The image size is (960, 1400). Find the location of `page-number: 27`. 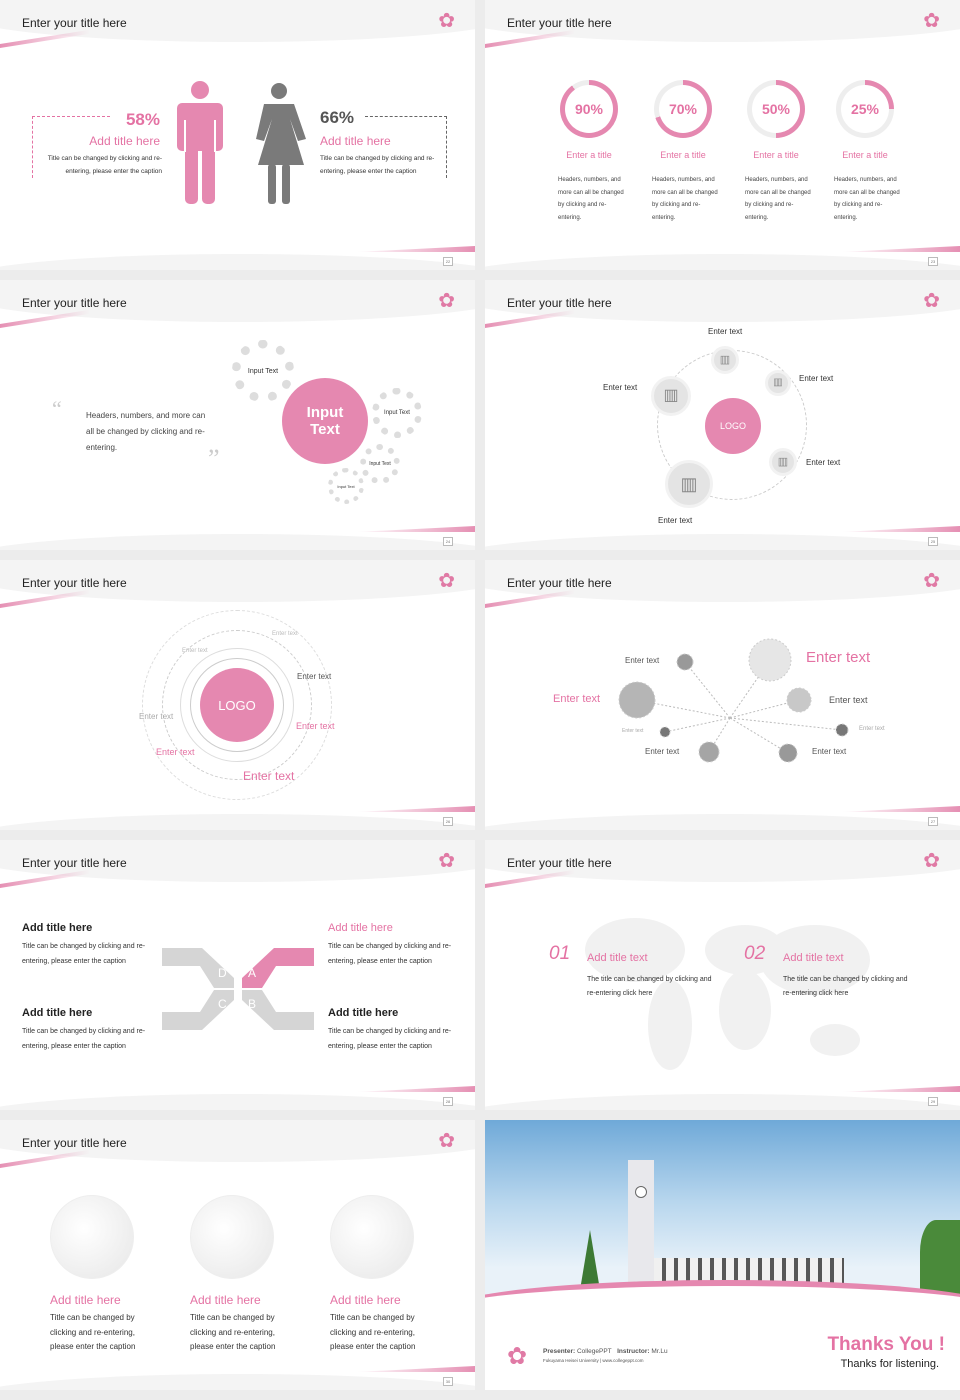

page-number: 27 is located at coordinates (933, 821).